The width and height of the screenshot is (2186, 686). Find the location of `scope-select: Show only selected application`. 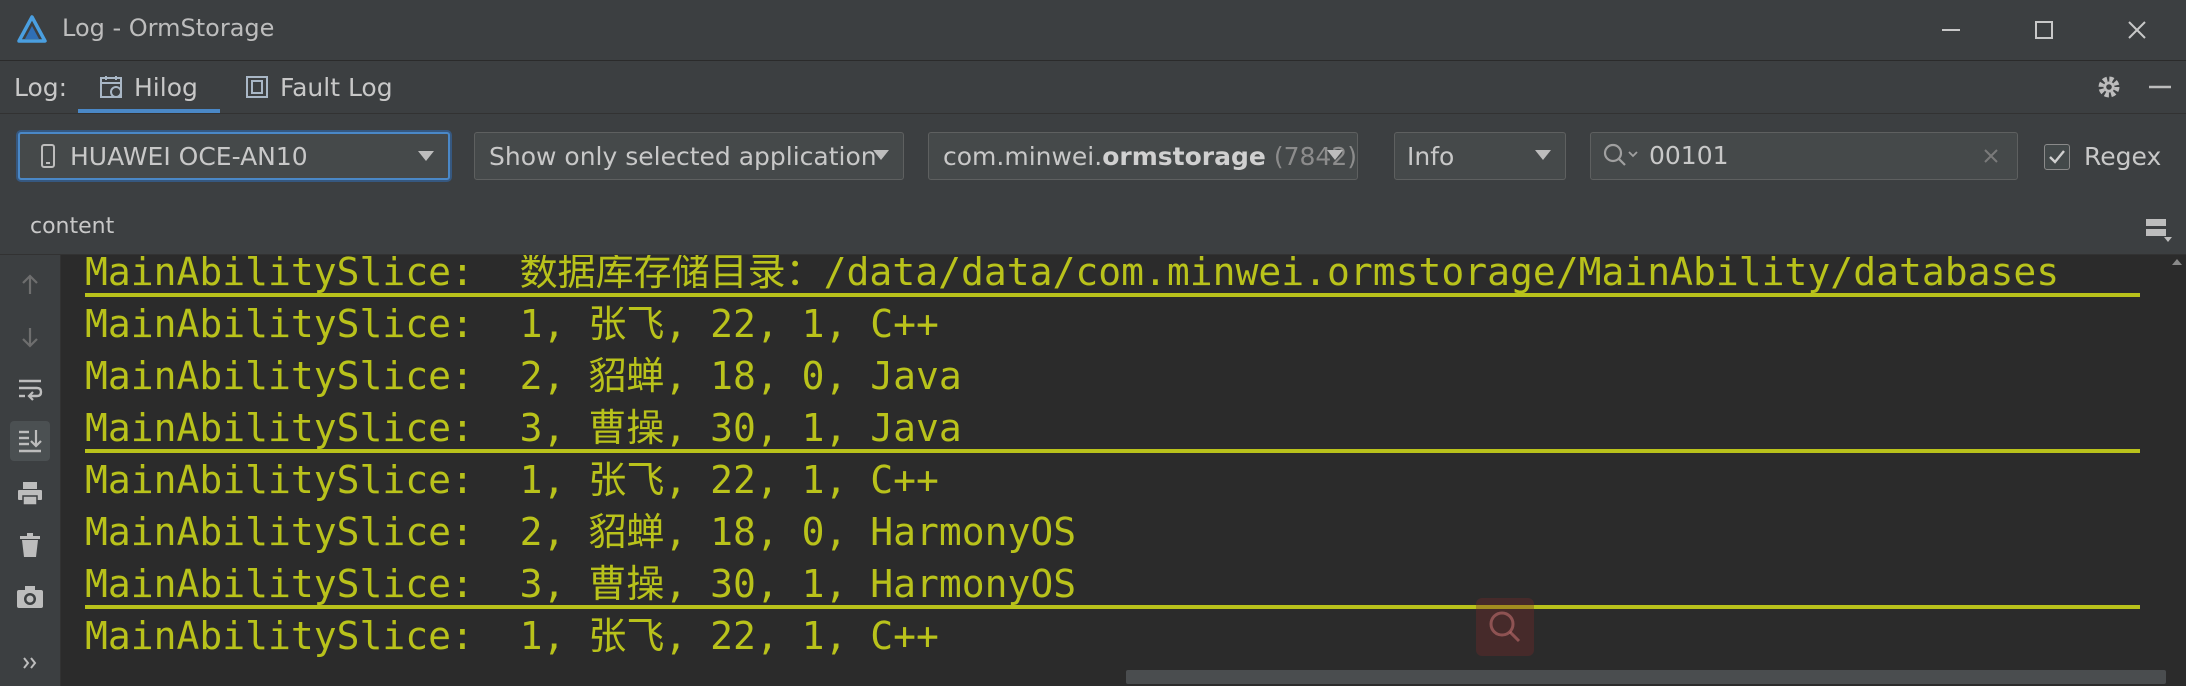

scope-select: Show only selected application is located at coordinates (689, 156).